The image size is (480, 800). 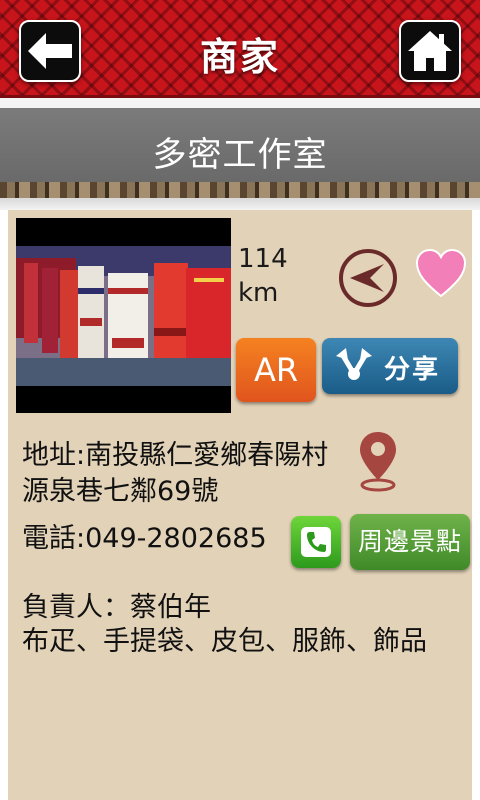 What do you see at coordinates (240, 103) in the screenshot?
I see `header-divider` at bounding box center [240, 103].